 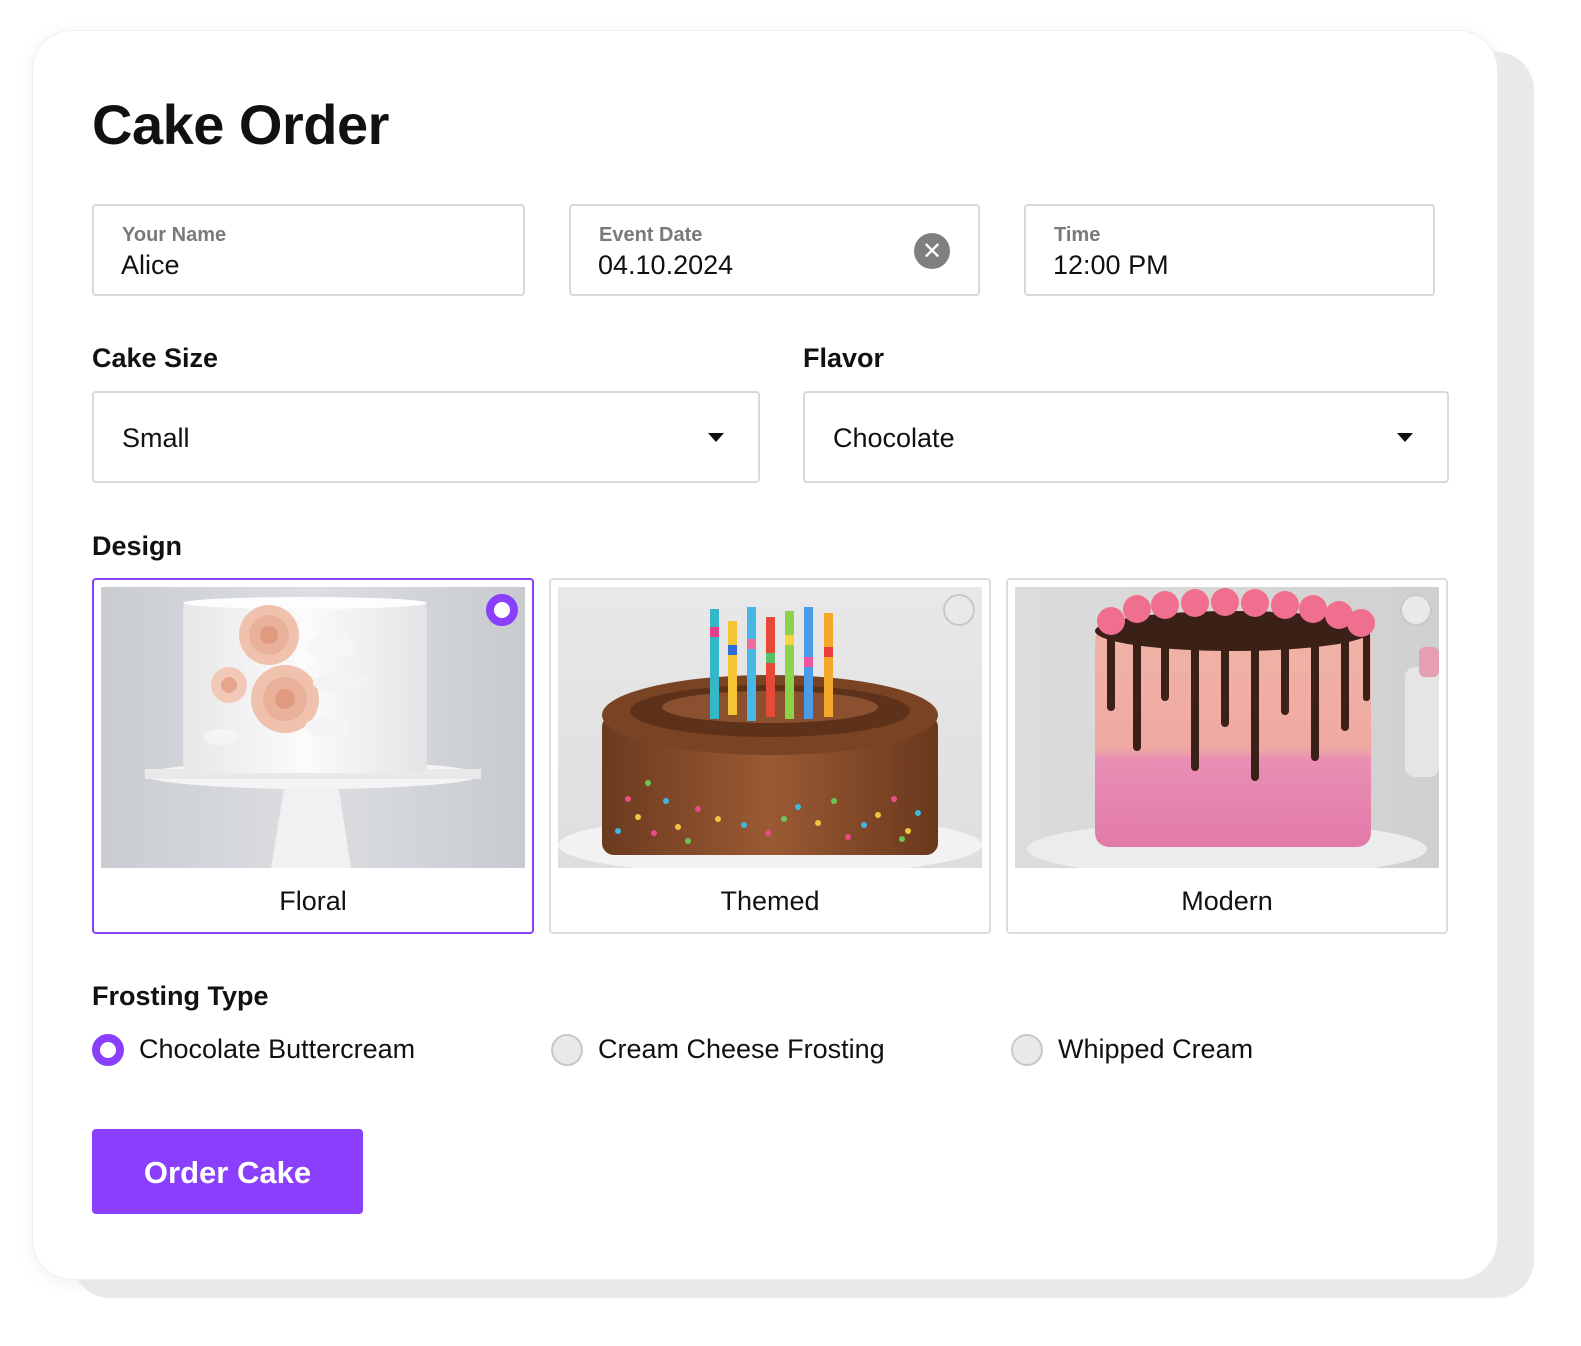 I want to click on design-option-label: Floral, so click(x=313, y=901).